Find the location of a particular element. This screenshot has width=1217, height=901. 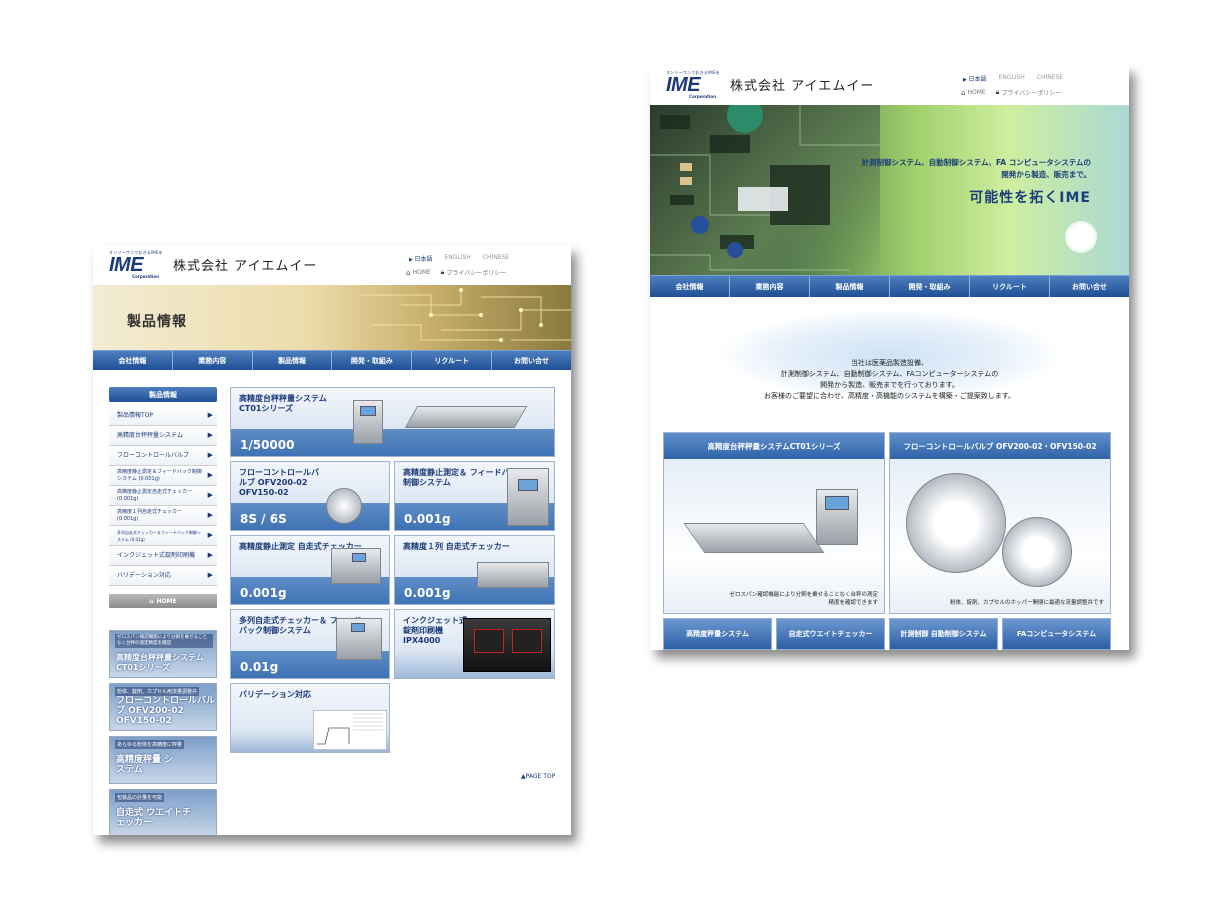

home-button-label: HOME is located at coordinates (166, 601).